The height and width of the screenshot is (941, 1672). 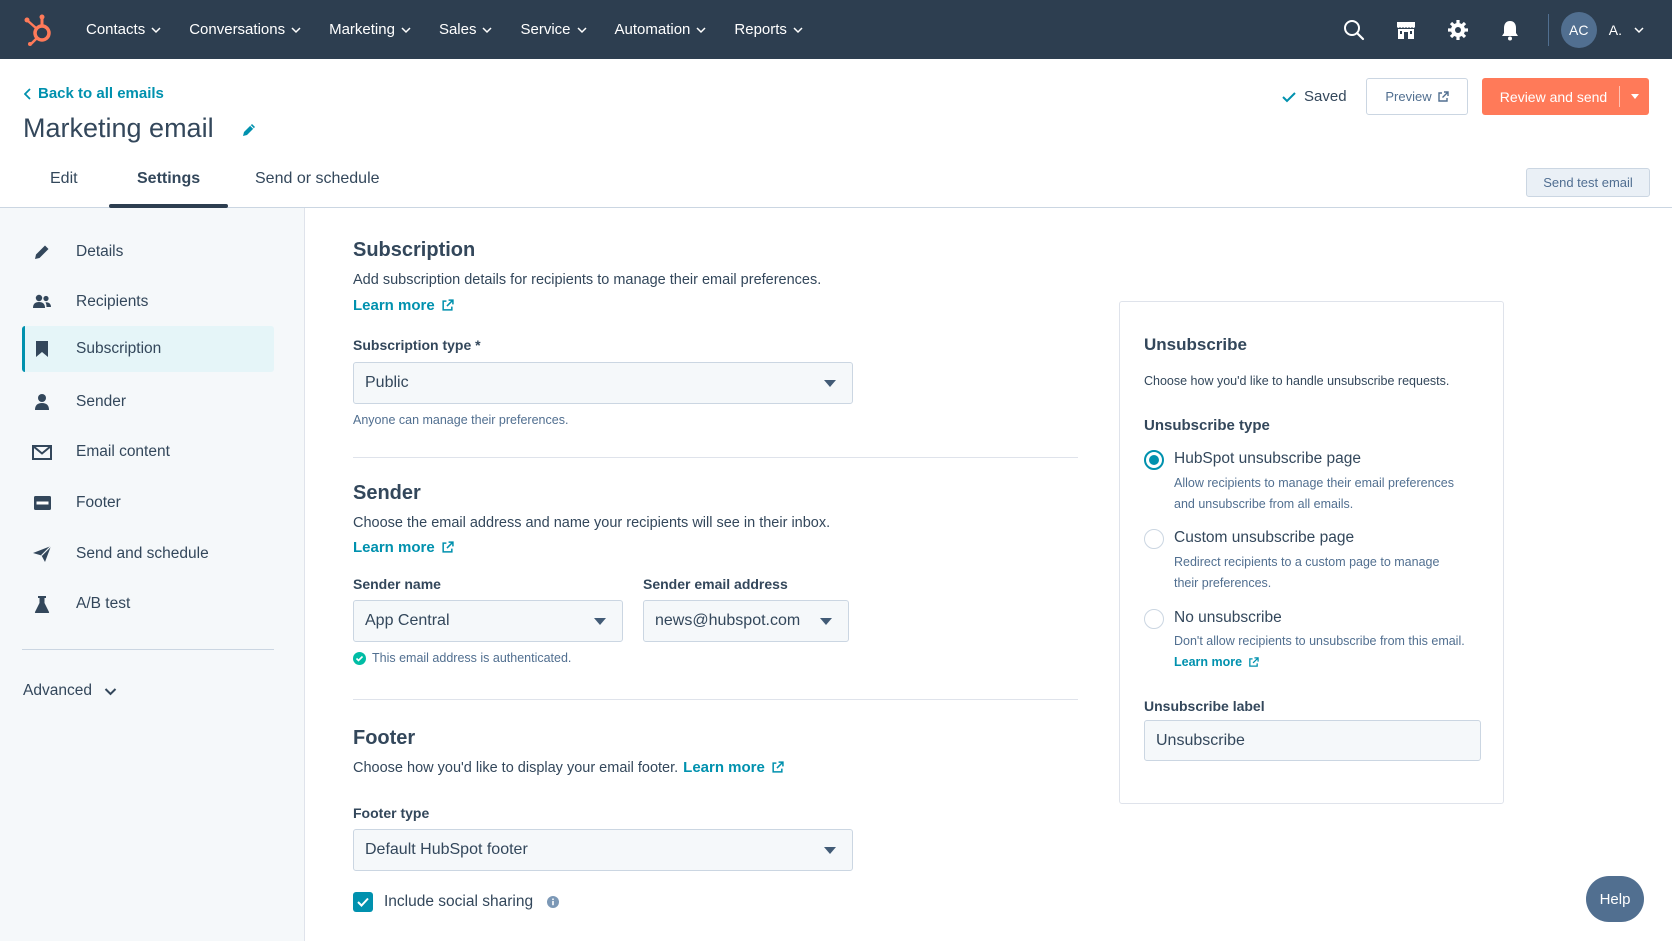 What do you see at coordinates (42, 503) in the screenshot?
I see `footer-icon` at bounding box center [42, 503].